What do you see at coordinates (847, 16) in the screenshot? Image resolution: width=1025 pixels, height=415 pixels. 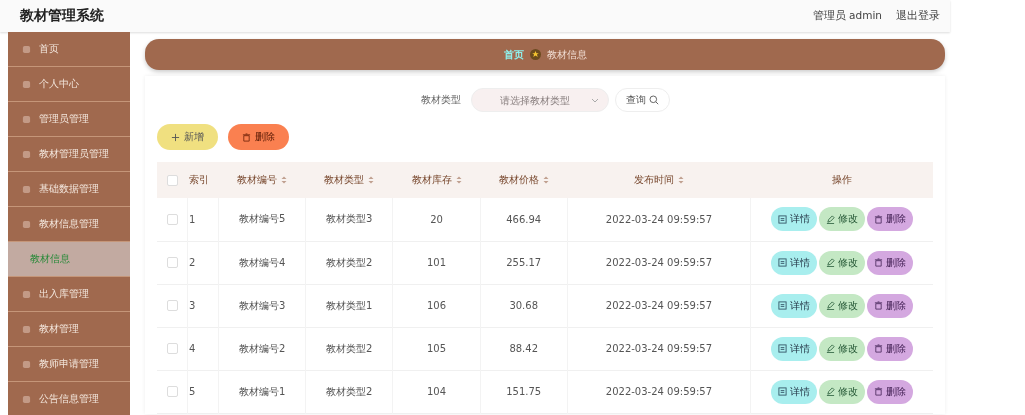 I see `user-label: 管理员 admin` at bounding box center [847, 16].